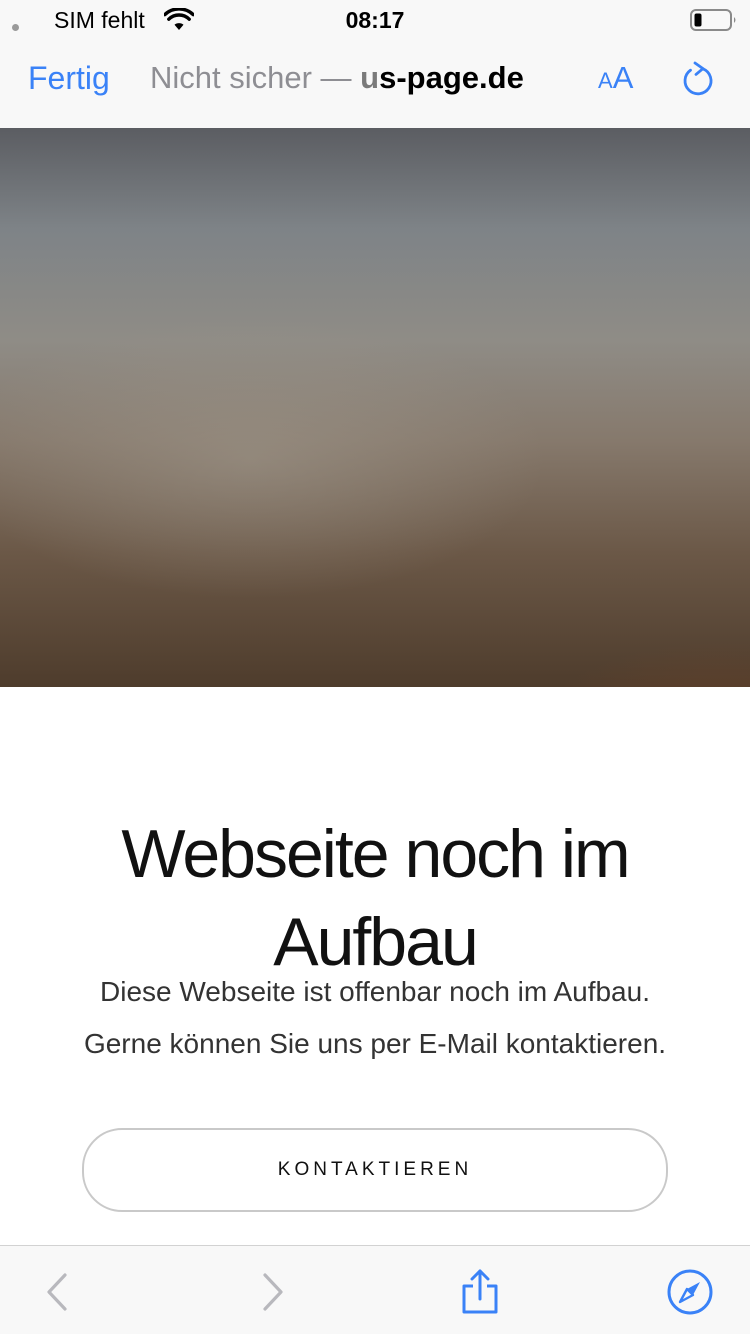 Image resolution: width=750 pixels, height=1334 pixels. Describe the element at coordinates (370, 77) in the screenshot. I see `url-domain-prefix: u` at that location.